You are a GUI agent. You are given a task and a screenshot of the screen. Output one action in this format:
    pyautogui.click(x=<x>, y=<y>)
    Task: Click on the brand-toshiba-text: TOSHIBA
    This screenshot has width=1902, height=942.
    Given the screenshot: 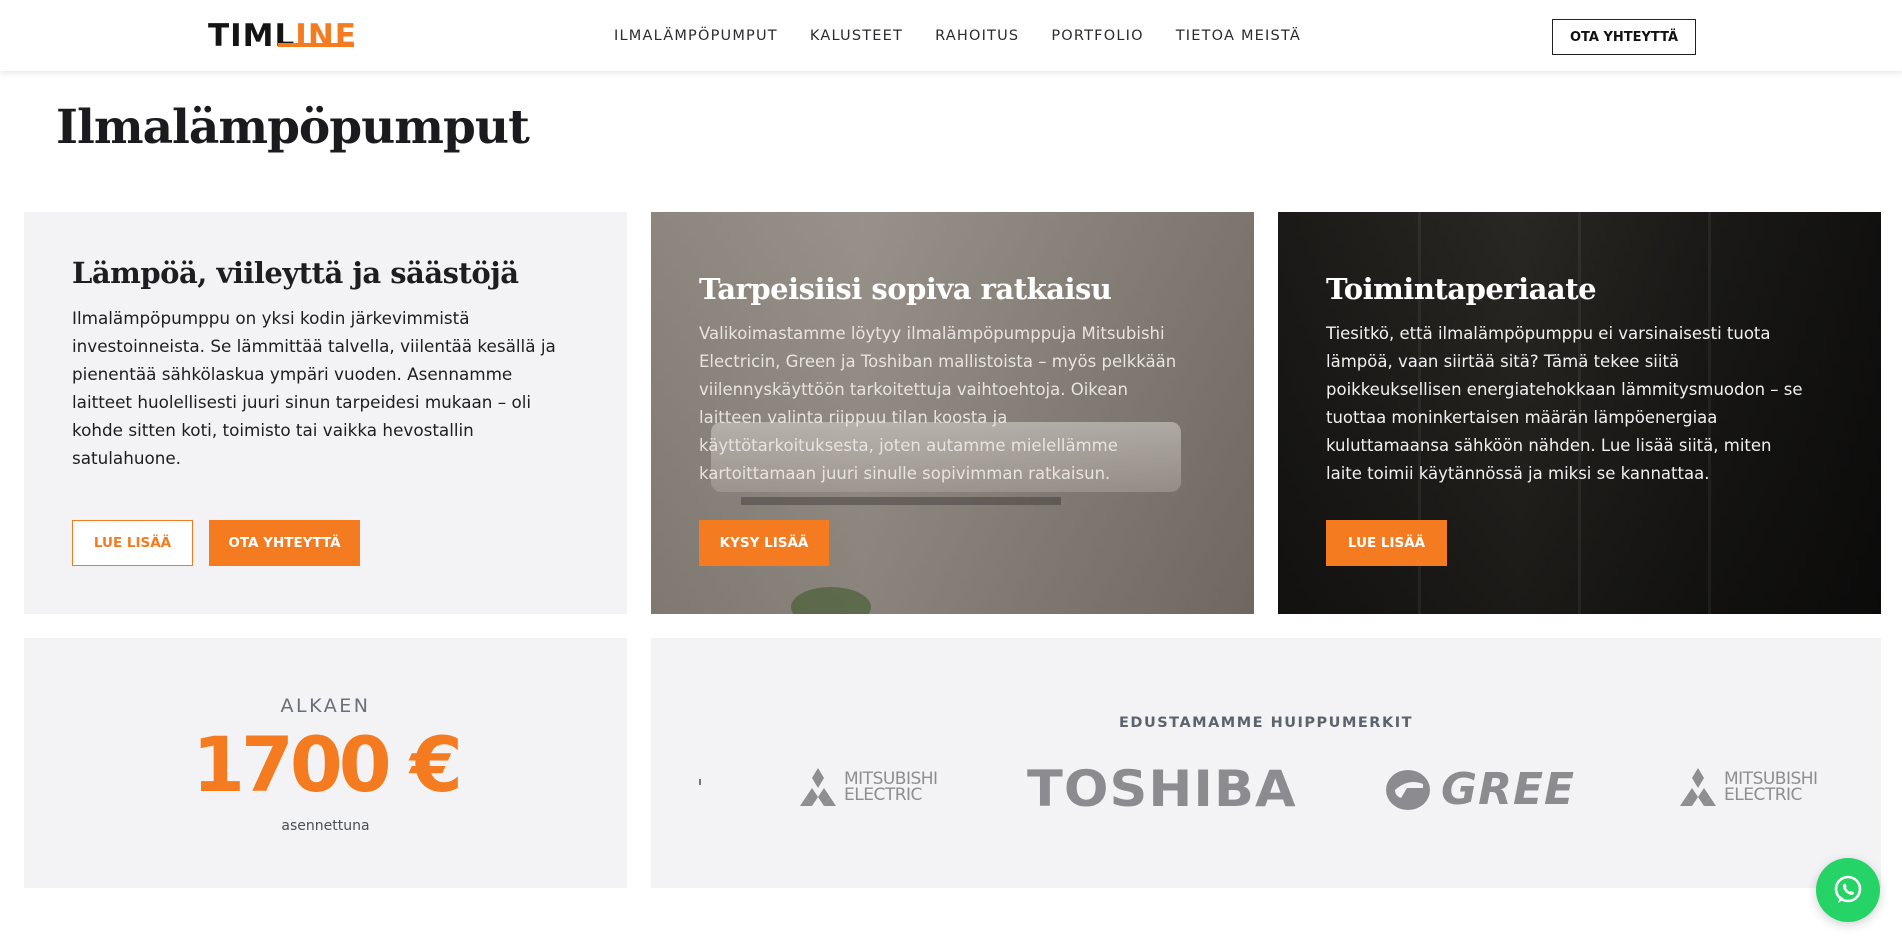 What is the action you would take?
    pyautogui.click(x=1162, y=789)
    